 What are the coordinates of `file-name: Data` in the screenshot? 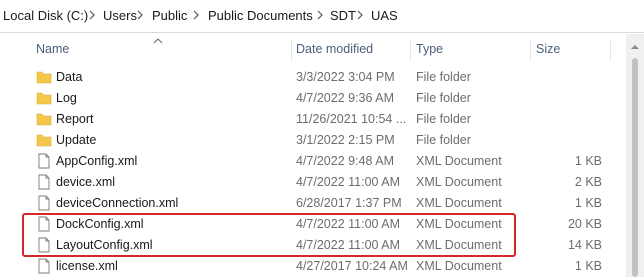 It's located at (69, 77).